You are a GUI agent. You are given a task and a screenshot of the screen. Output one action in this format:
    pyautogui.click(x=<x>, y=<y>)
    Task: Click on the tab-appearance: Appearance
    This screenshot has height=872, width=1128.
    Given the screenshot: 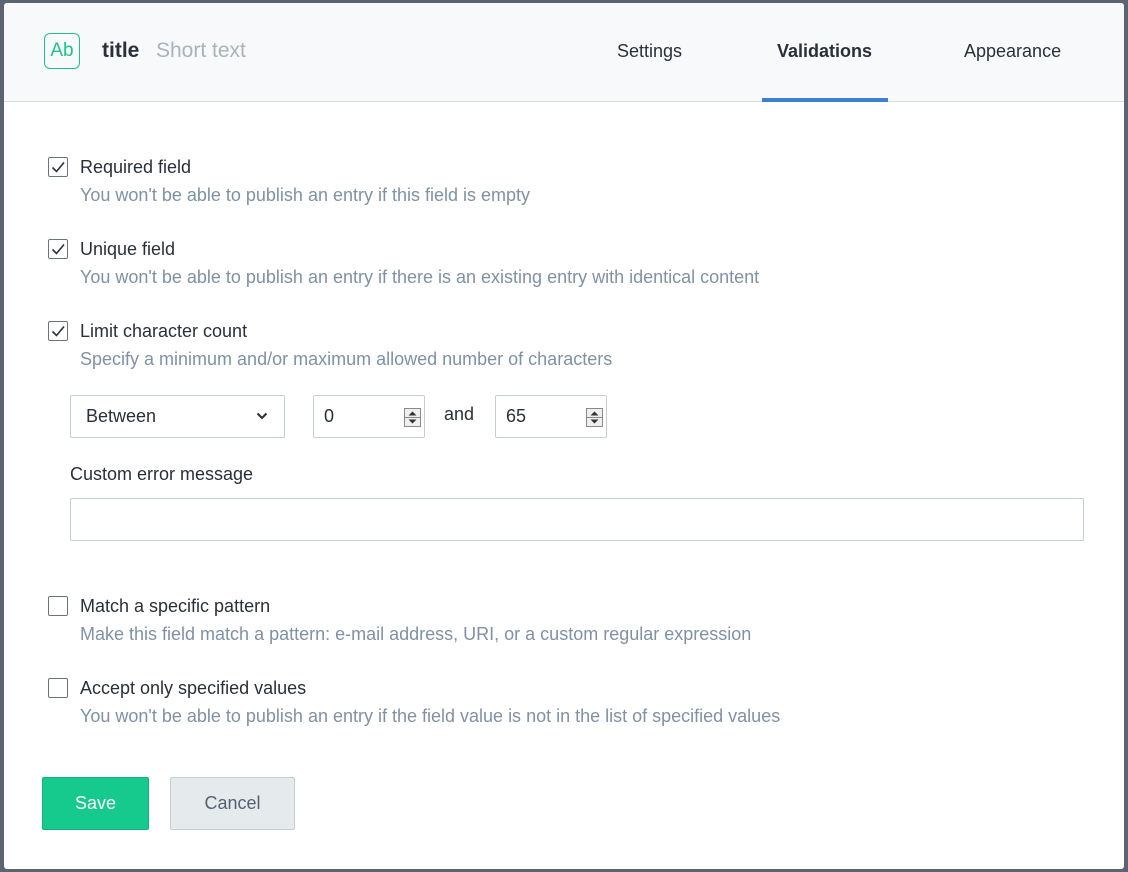 What is the action you would take?
    pyautogui.click(x=1012, y=51)
    